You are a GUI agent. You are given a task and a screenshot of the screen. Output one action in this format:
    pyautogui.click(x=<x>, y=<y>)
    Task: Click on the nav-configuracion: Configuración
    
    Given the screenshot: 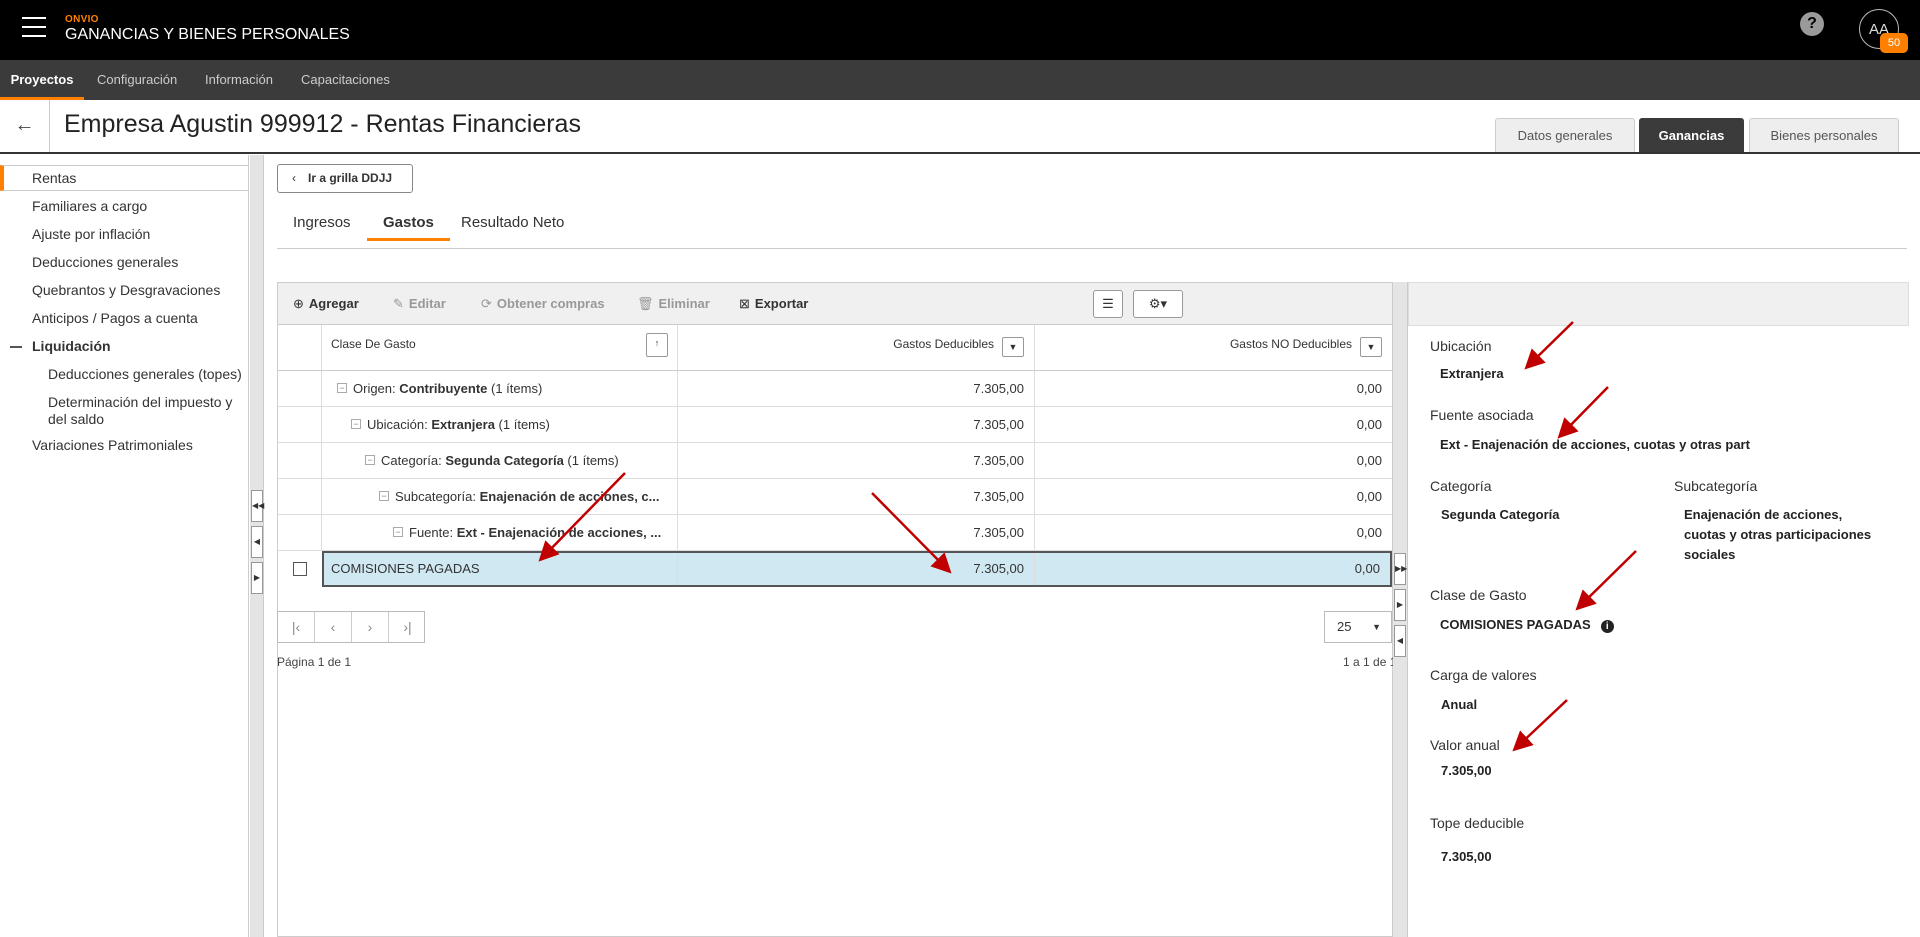 What is the action you would take?
    pyautogui.click(x=137, y=80)
    